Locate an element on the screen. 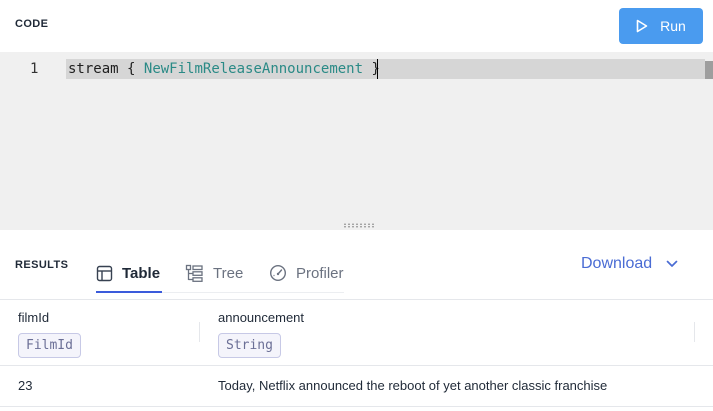 The width and height of the screenshot is (713, 411). tab-tree: Tree is located at coordinates (214, 273).